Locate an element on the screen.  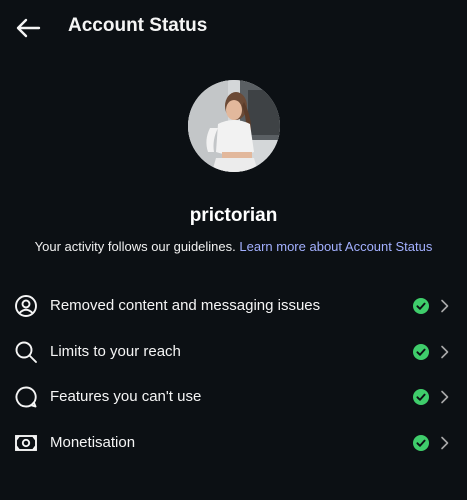
list-item-label: Features you can't use is located at coordinates (126, 396).